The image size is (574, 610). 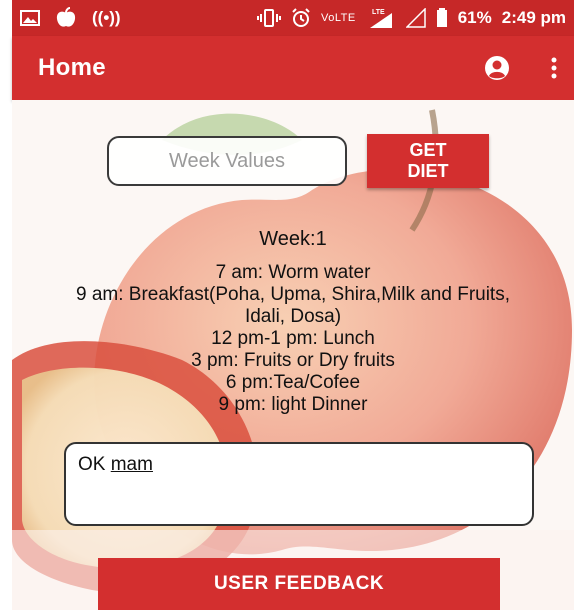 What do you see at coordinates (301, 18) in the screenshot?
I see `alarm-icon` at bounding box center [301, 18].